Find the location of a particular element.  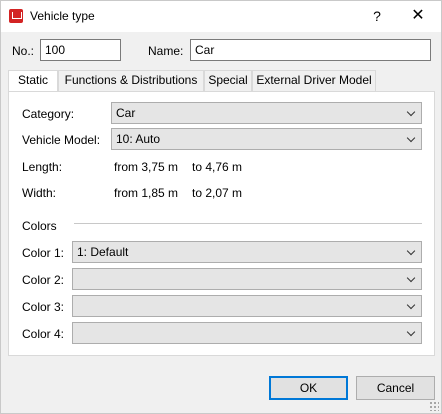

category-select: Car is located at coordinates (266, 113).